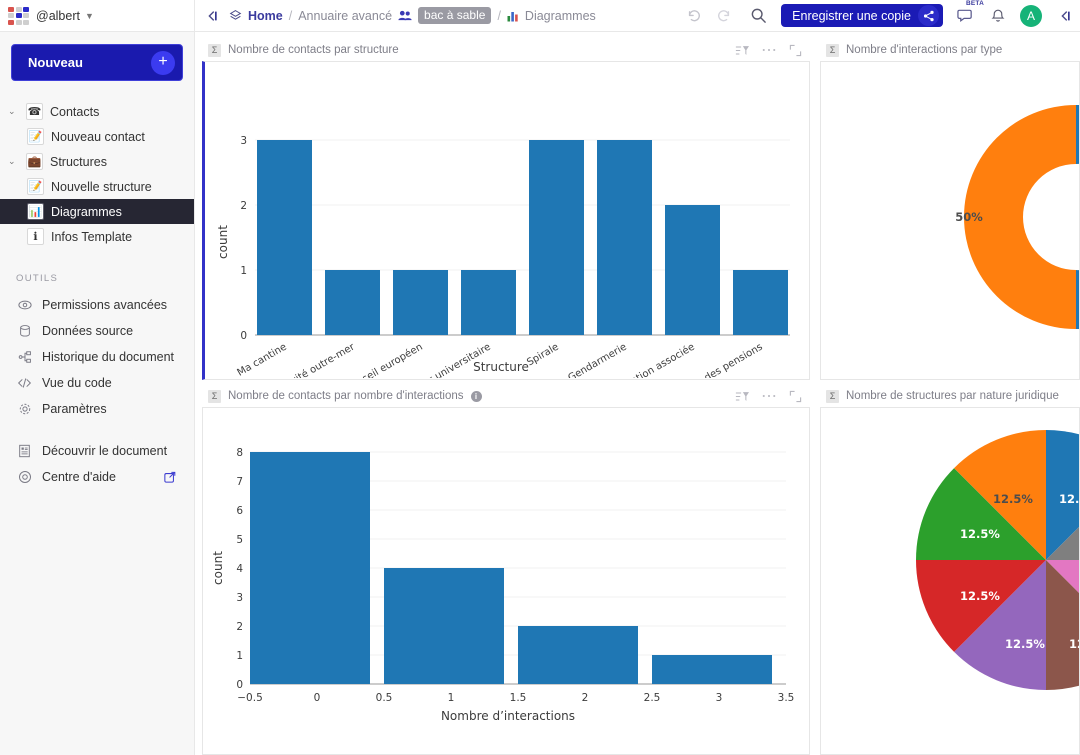 The image size is (1080, 755). I want to click on tool-item-vue-du-code: Vue du code, so click(97, 383).